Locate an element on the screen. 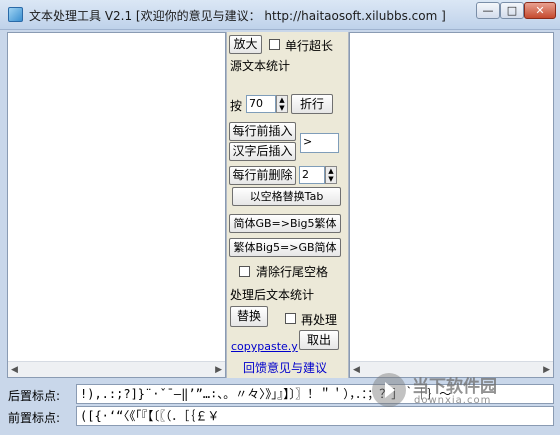 The image size is (560, 435). clear-trailing-spaces-label: 清除行尾空格 is located at coordinates (292, 272).